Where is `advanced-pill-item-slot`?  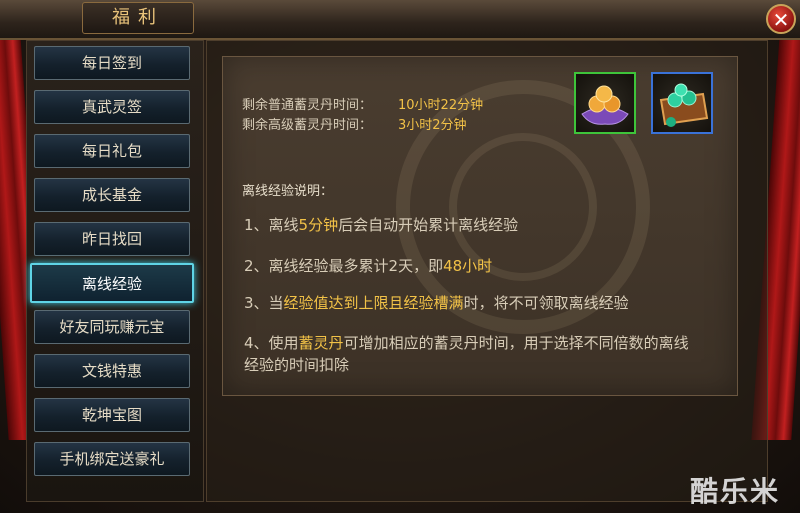 advanced-pill-item-slot is located at coordinates (682, 103).